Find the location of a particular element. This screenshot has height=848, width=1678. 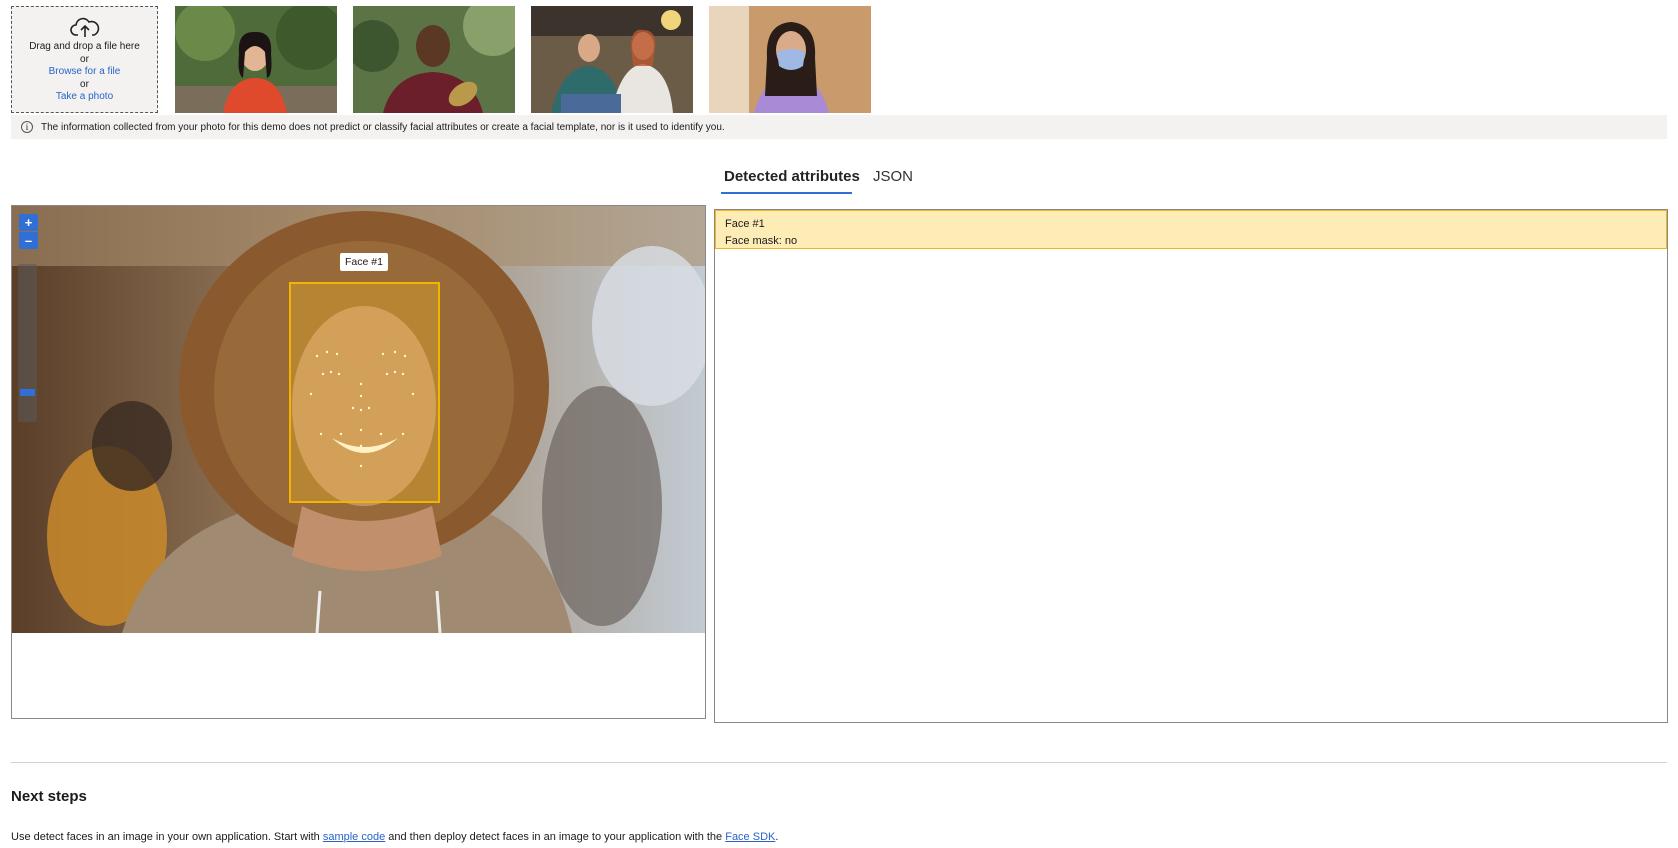

cloud-upload-icon is located at coordinates (84, 27).